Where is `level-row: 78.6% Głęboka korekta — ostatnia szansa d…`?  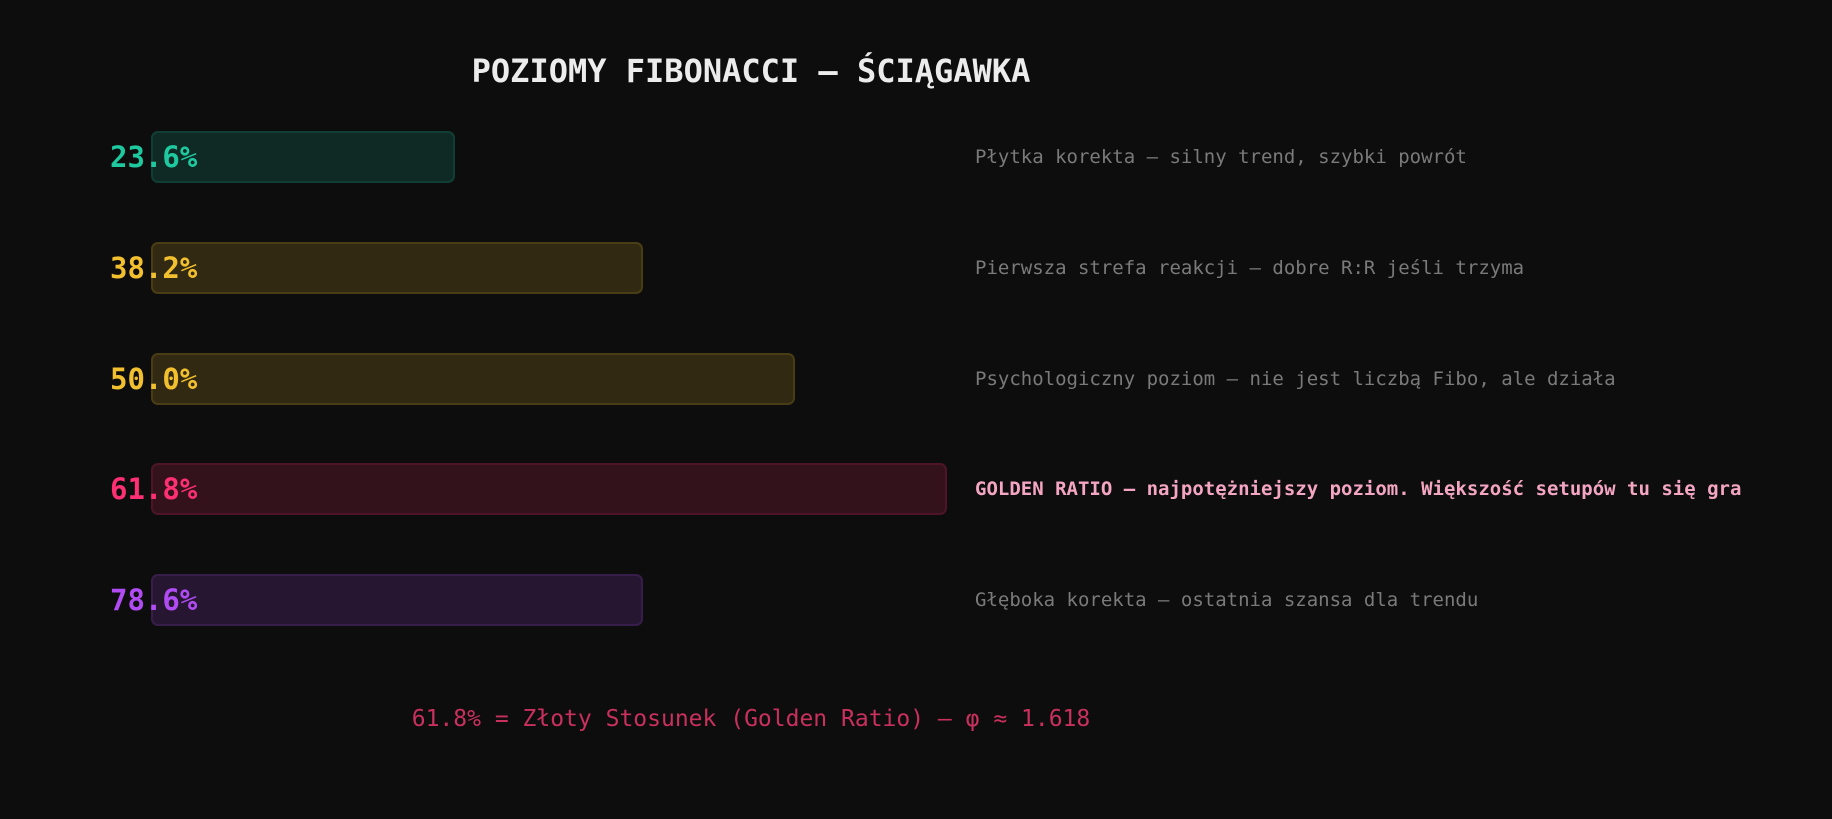 level-row: 78.6% Głęboka korekta — ostatnia szansa d… is located at coordinates (916, 600).